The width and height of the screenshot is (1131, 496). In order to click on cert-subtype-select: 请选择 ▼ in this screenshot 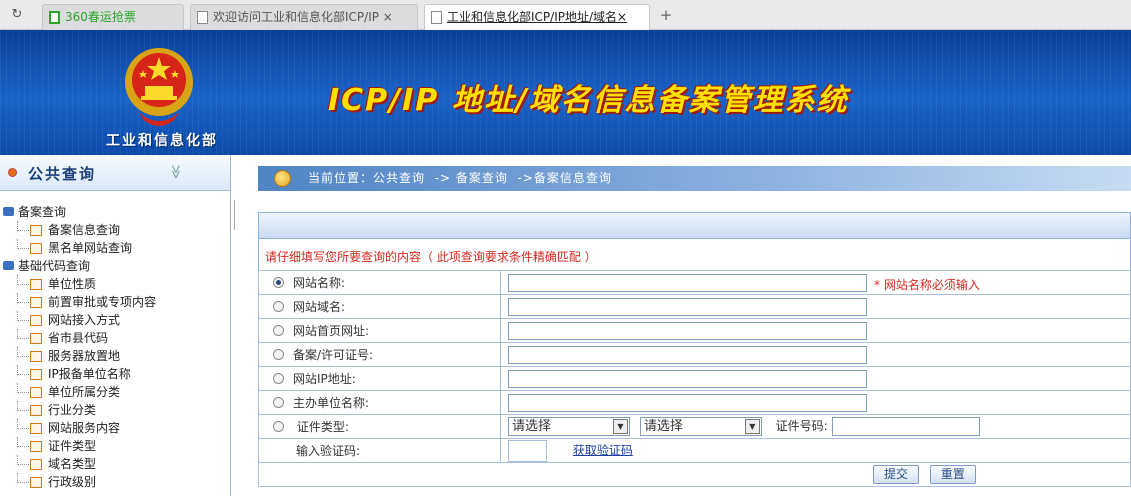, I will do `click(700, 426)`.